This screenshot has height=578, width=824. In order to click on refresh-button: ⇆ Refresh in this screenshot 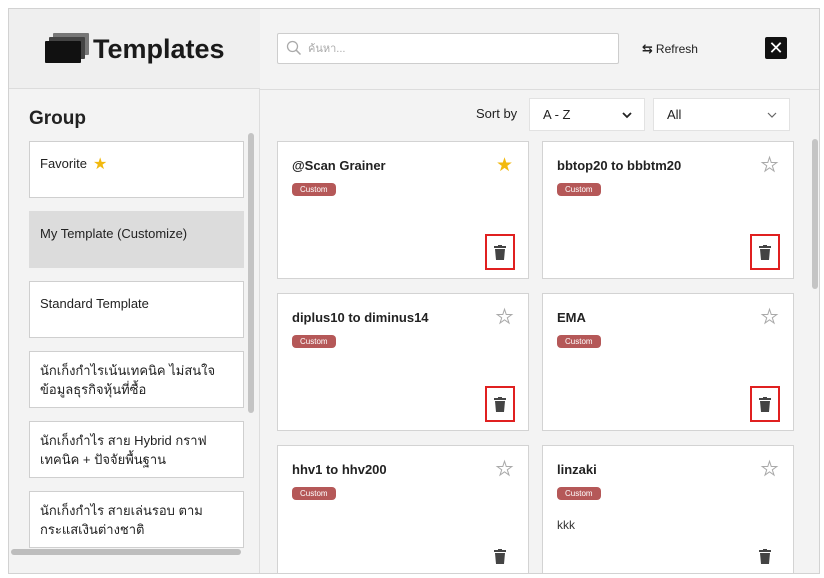, I will do `click(670, 49)`.